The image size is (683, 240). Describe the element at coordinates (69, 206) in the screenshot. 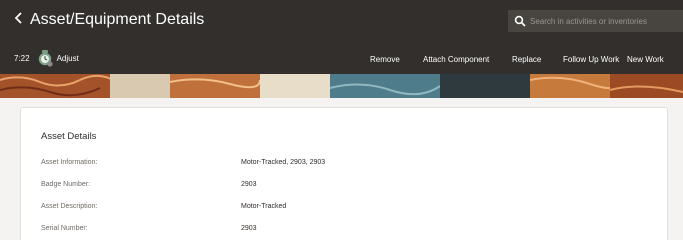

I see `asset-description-label: Asset Description:` at that location.